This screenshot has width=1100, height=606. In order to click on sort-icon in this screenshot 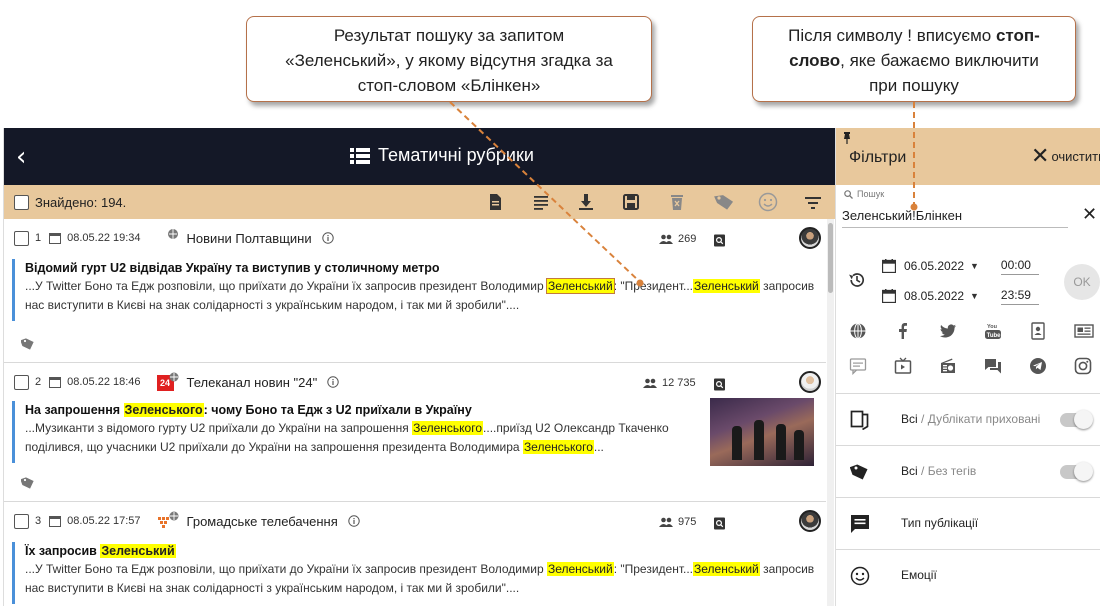, I will do `click(813, 202)`.